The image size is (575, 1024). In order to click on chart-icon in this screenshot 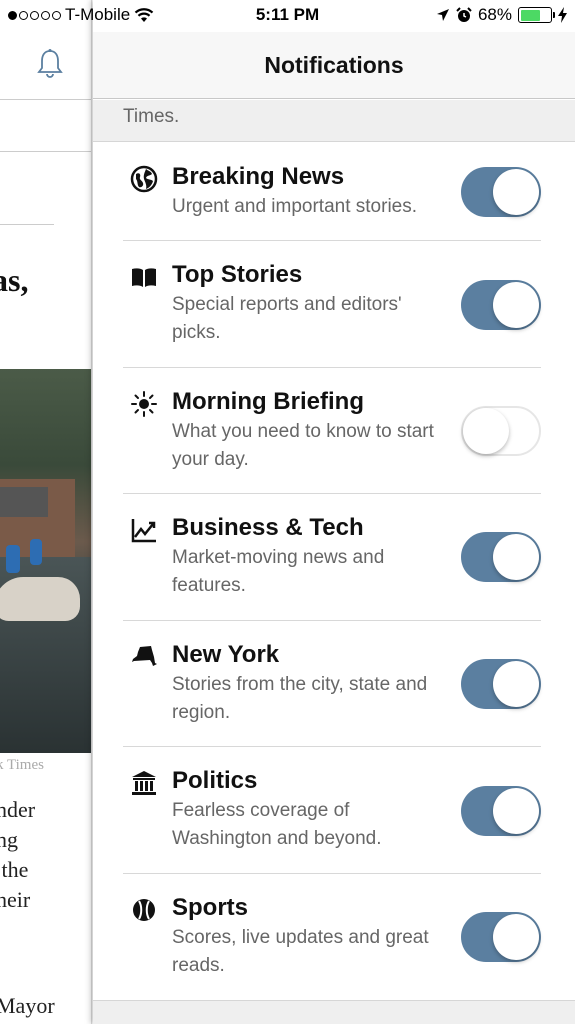, I will do `click(143, 531)`.